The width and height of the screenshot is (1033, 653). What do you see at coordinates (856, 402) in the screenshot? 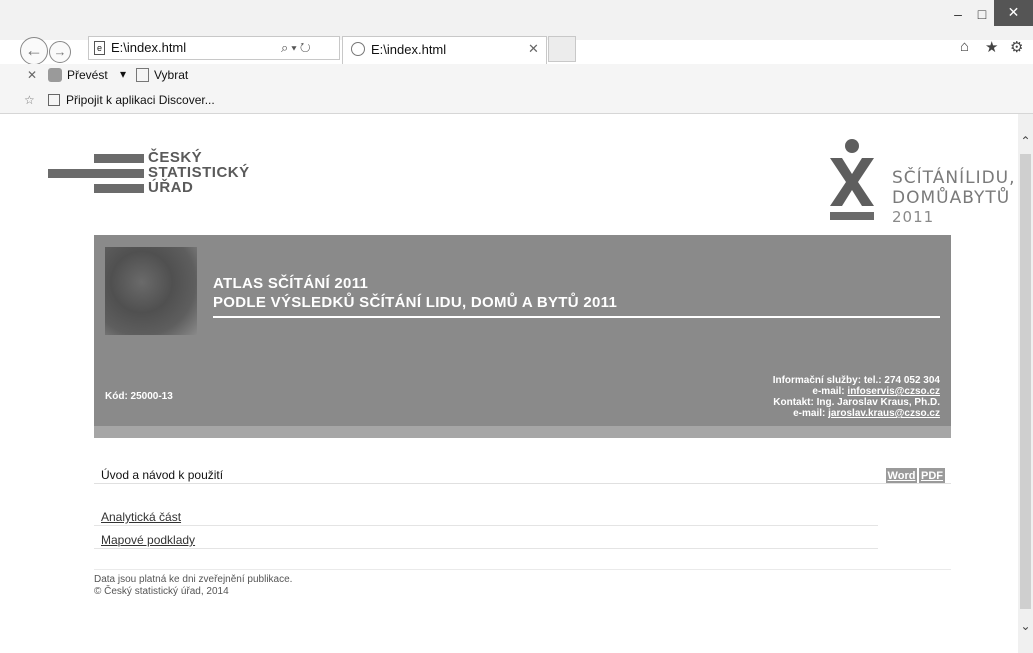
I see `contact-person: Kontakt: Ing. Jaroslav Kraus, Ph.D.` at bounding box center [856, 402].